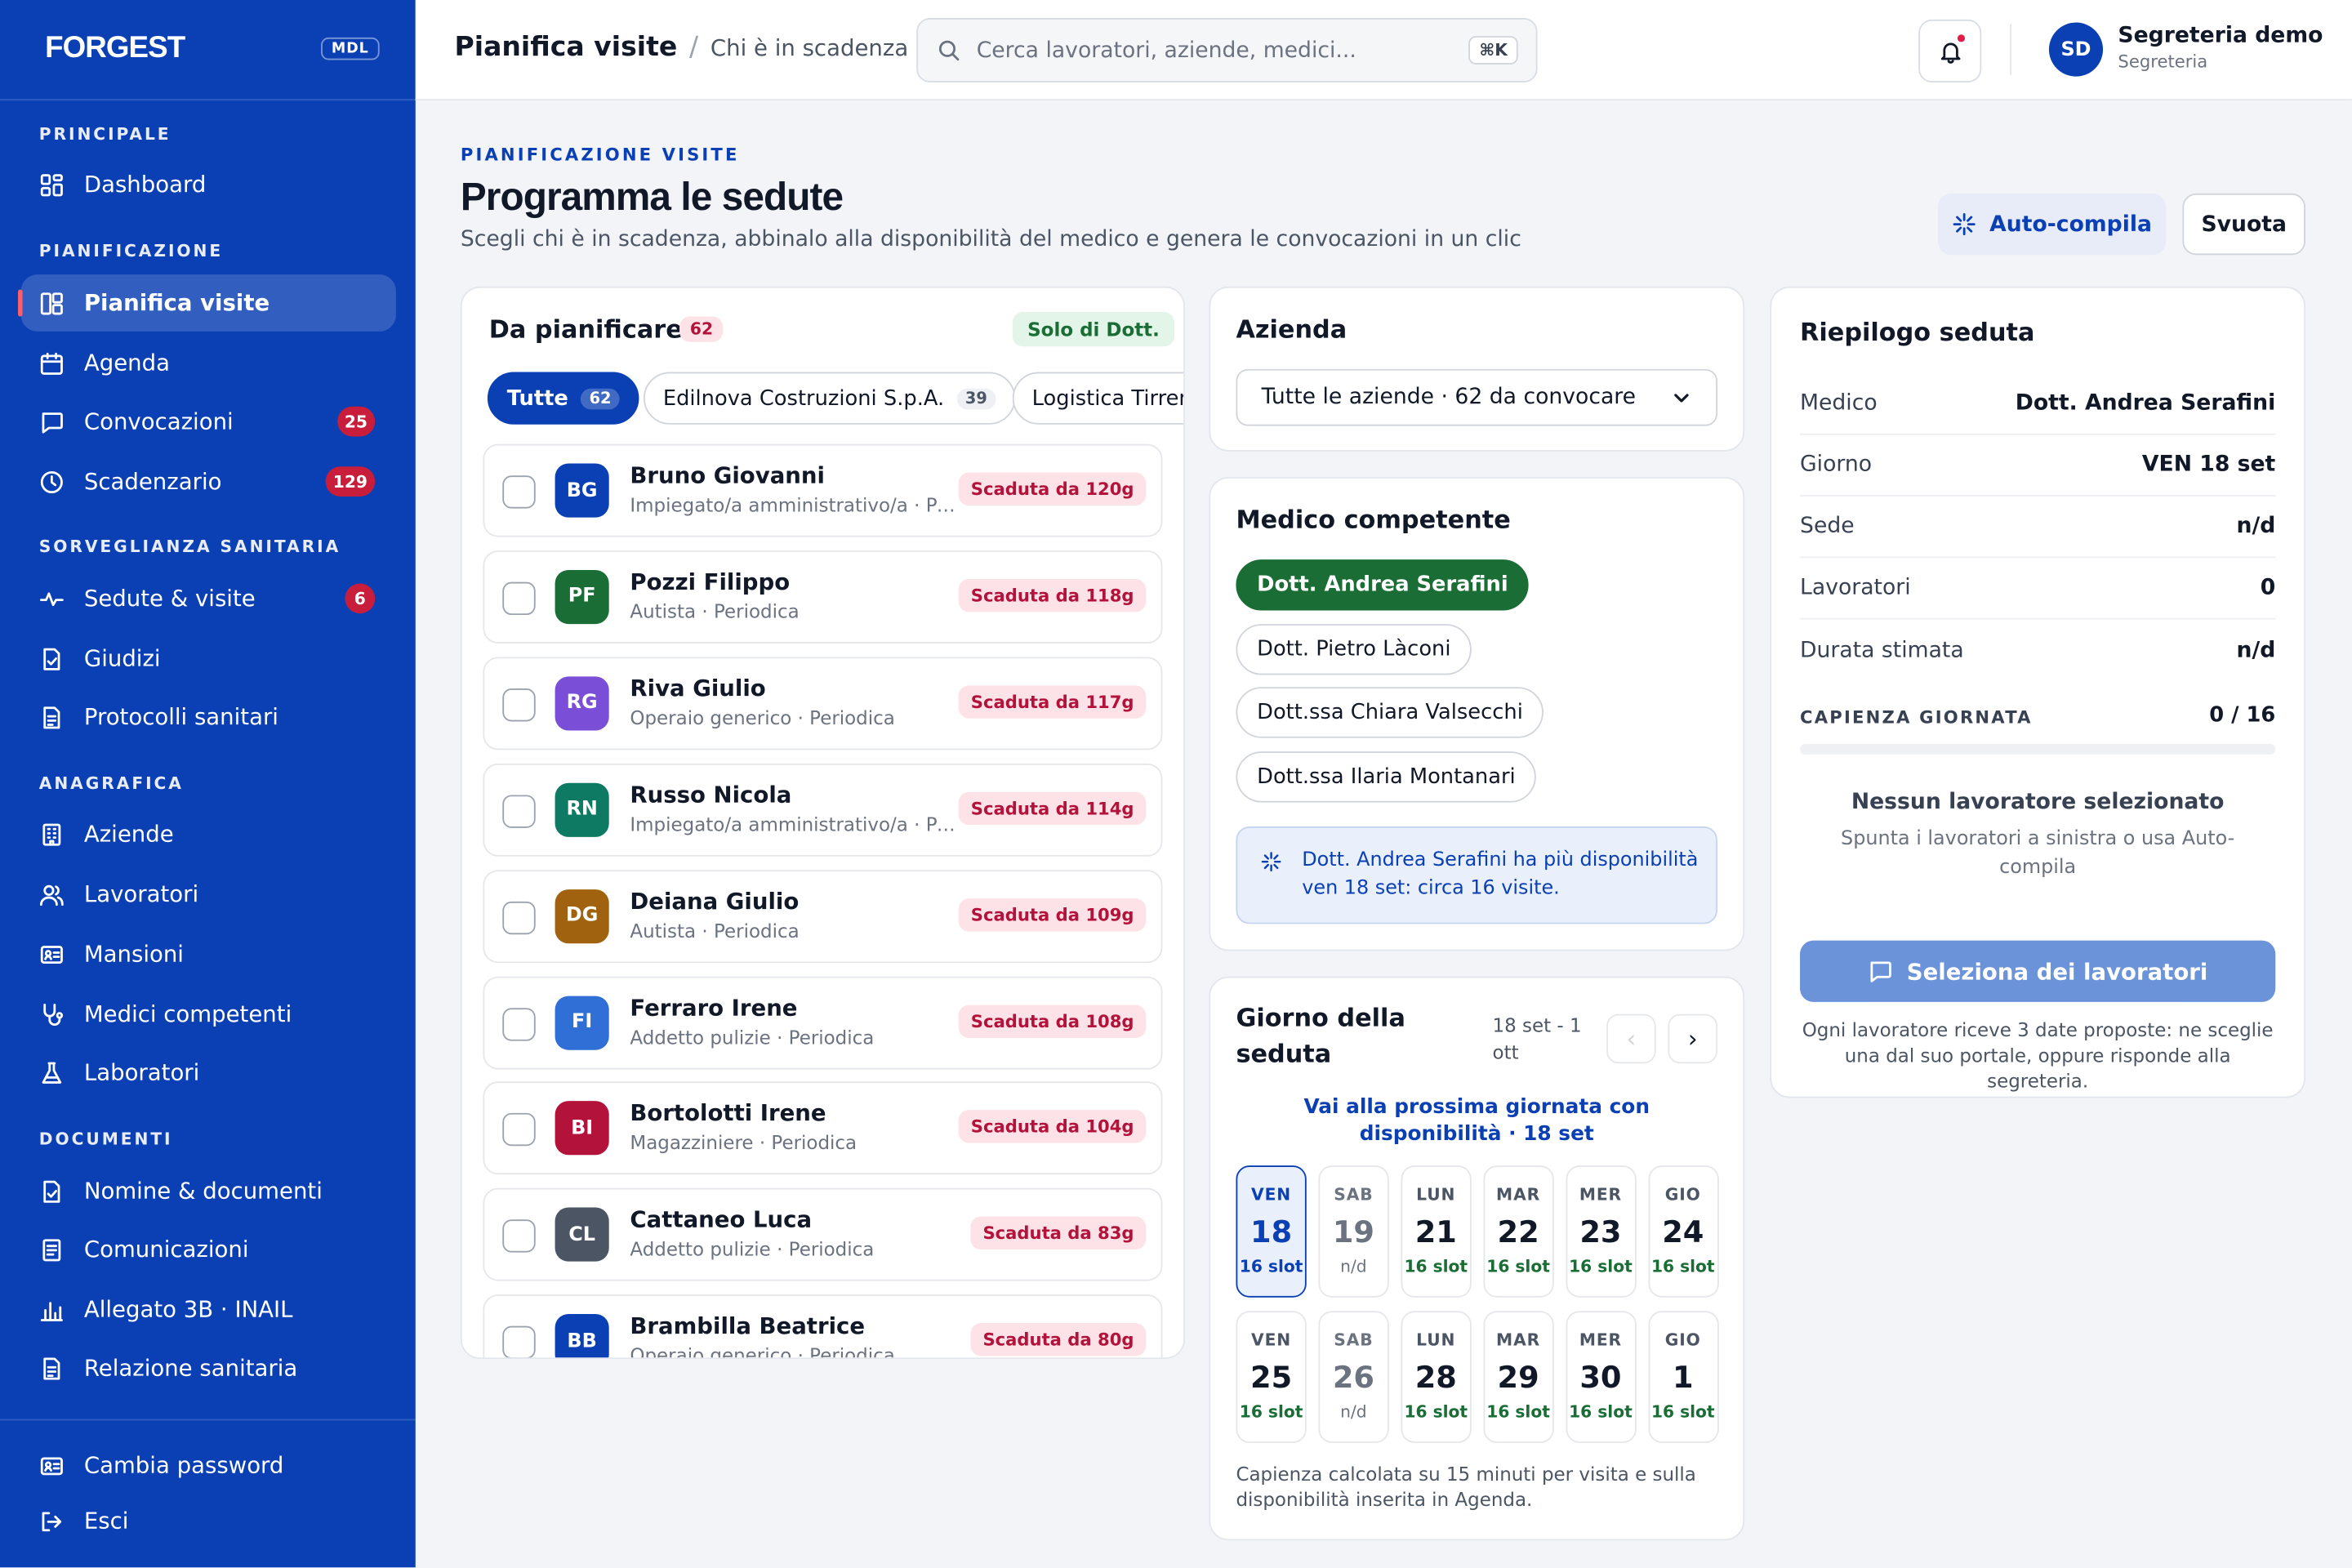 The image size is (2352, 1568). Describe the element at coordinates (208, 481) in the screenshot. I see `sidebar-item-scadenzario: Scadenzario 129` at that location.